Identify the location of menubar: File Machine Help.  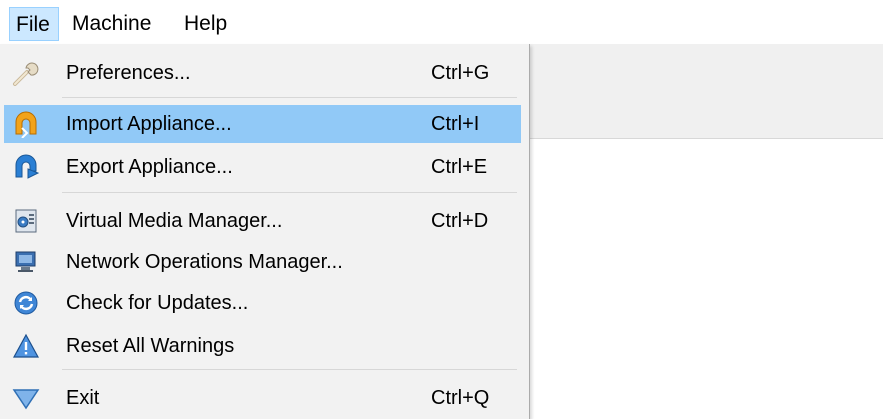
(441, 22).